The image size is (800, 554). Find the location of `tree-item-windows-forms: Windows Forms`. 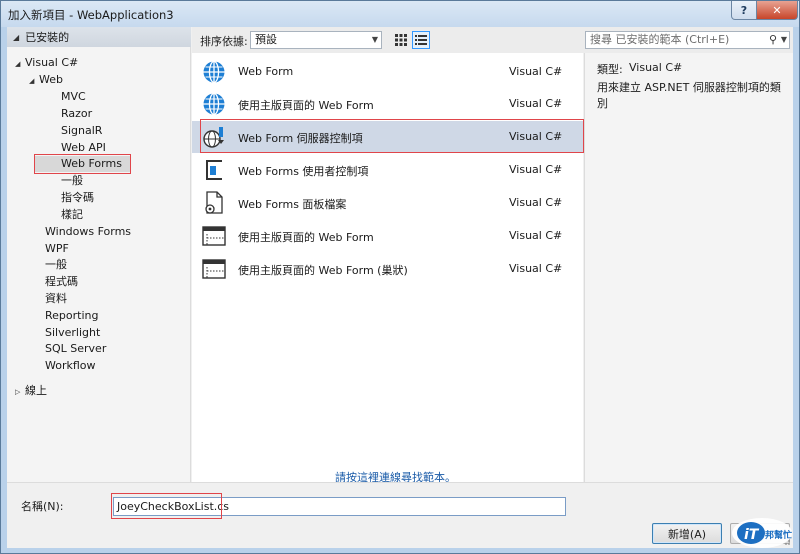

tree-item-windows-forms: Windows Forms is located at coordinates (88, 232).